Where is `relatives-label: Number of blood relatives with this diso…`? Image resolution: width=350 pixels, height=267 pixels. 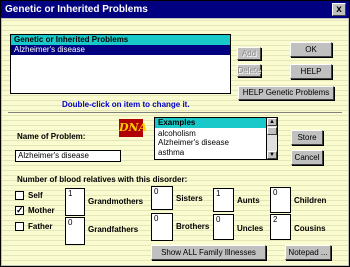
relatives-label: Number of blood relatives with this diso… is located at coordinates (102, 179).